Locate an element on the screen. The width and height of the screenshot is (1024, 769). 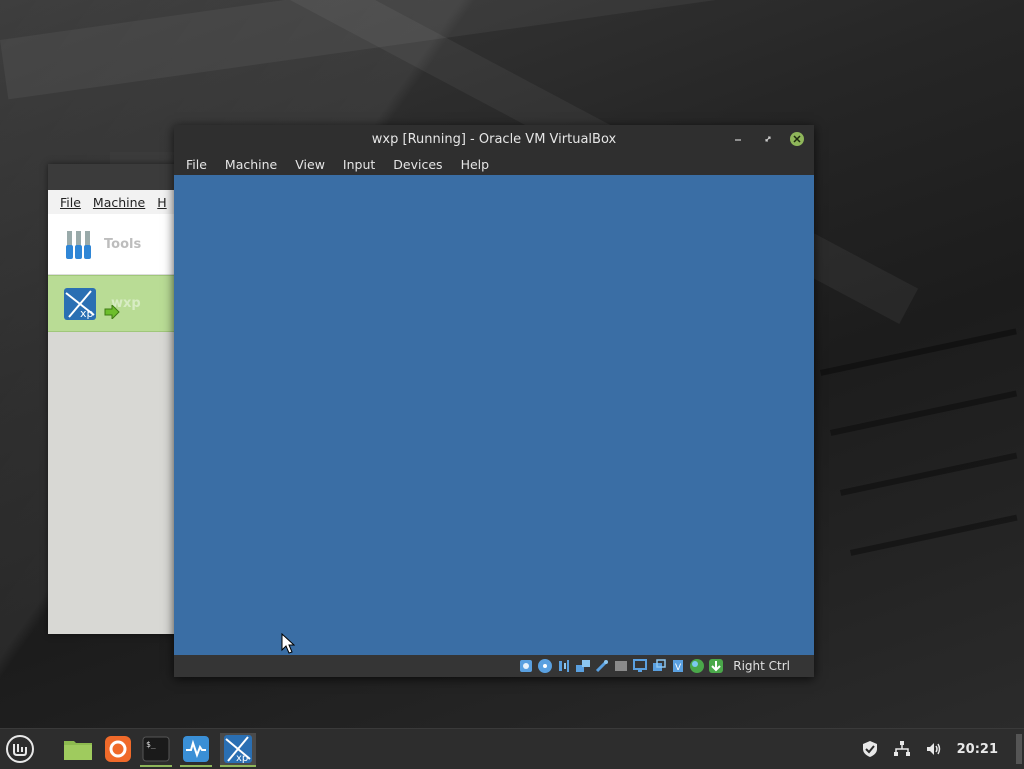
shared-folders-icon is located at coordinates (621, 666).